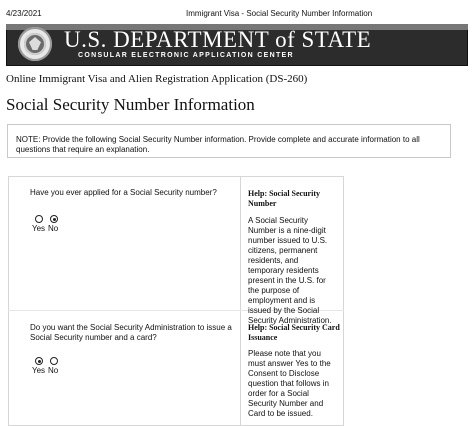 The image size is (474, 426). I want to click on issue-card-no-label: No, so click(53, 370).